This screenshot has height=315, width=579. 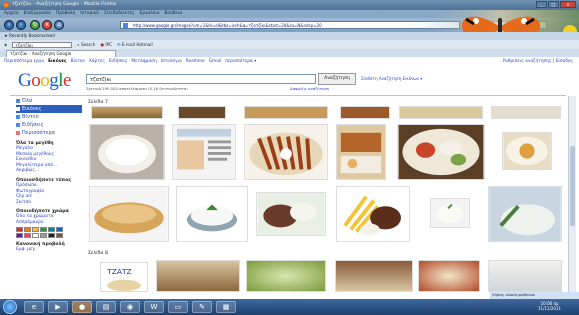 What do you see at coordinates (9, 25) in the screenshot?
I see `back-icon: ‹` at bounding box center [9, 25].